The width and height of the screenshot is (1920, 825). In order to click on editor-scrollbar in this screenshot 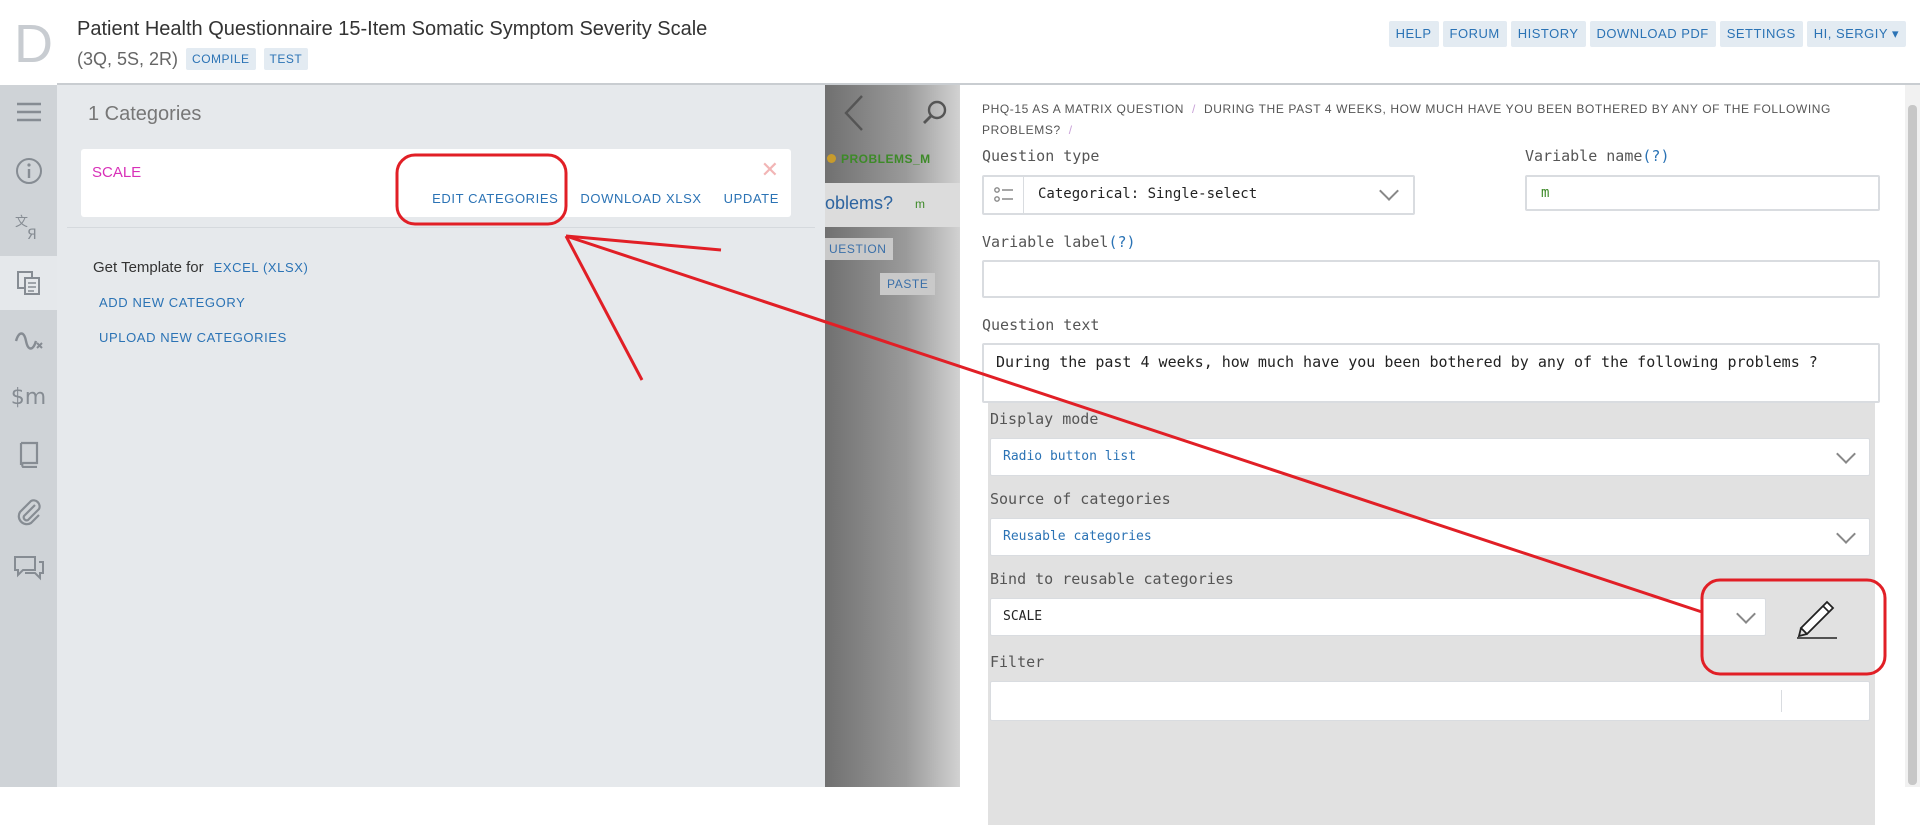, I will do `click(1912, 436)`.